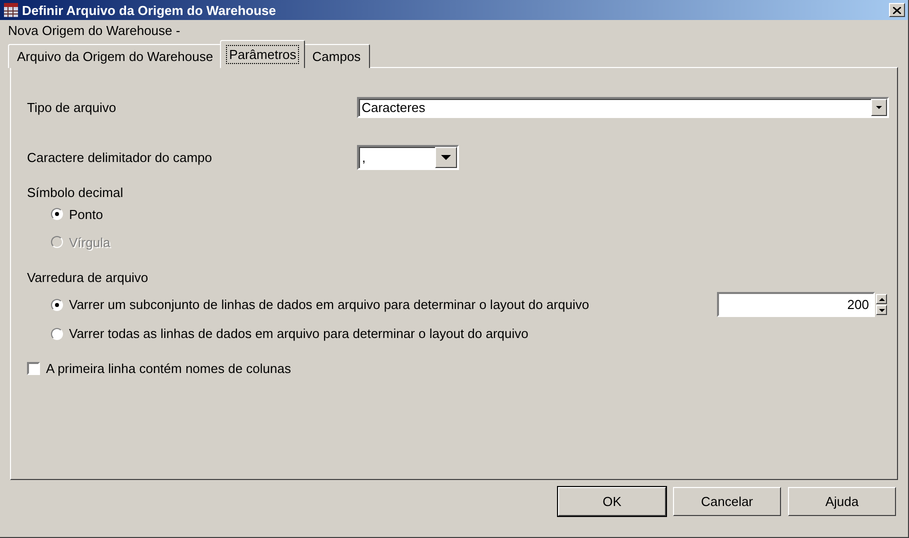 Image resolution: width=909 pixels, height=538 pixels. I want to click on radio-label: Varrer um subconjunto de linhas de dados em arquivo para determinar o layout do arquivo, so click(329, 304).